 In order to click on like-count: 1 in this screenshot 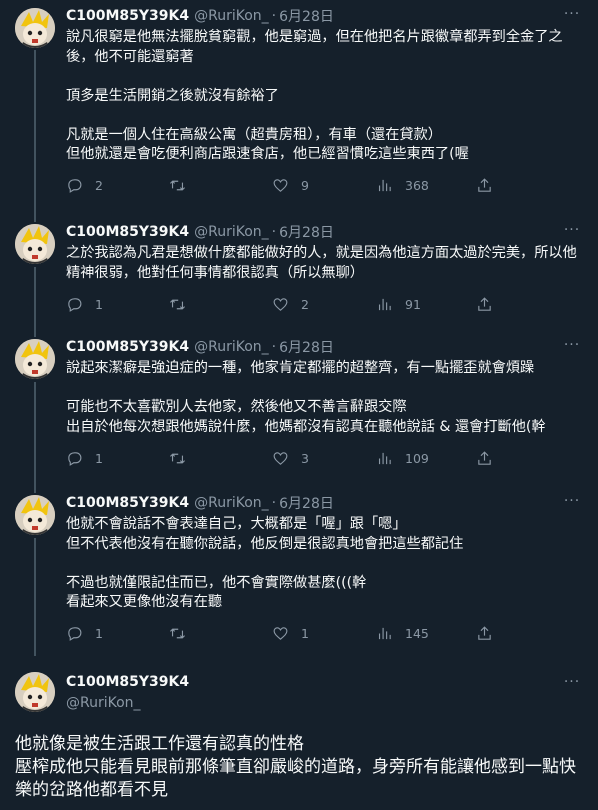, I will do `click(305, 633)`.